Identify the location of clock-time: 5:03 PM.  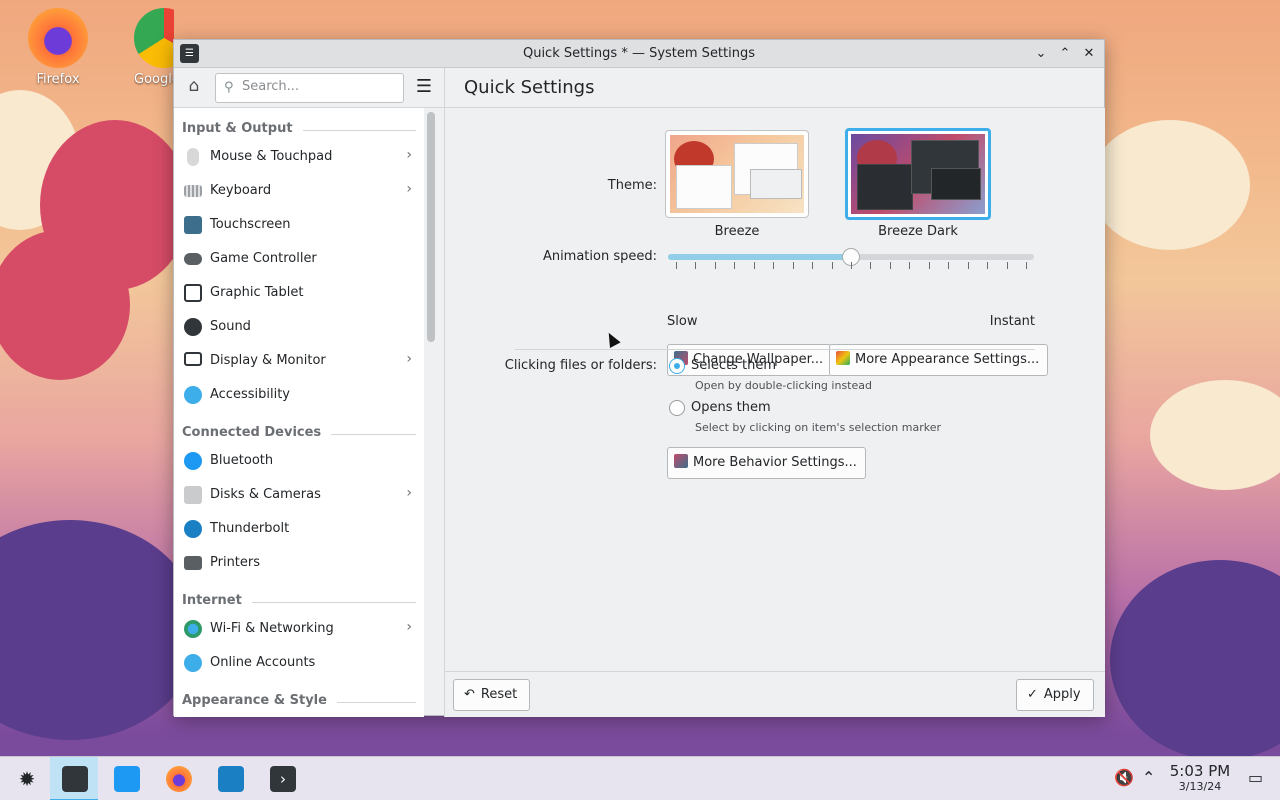
(1200, 771).